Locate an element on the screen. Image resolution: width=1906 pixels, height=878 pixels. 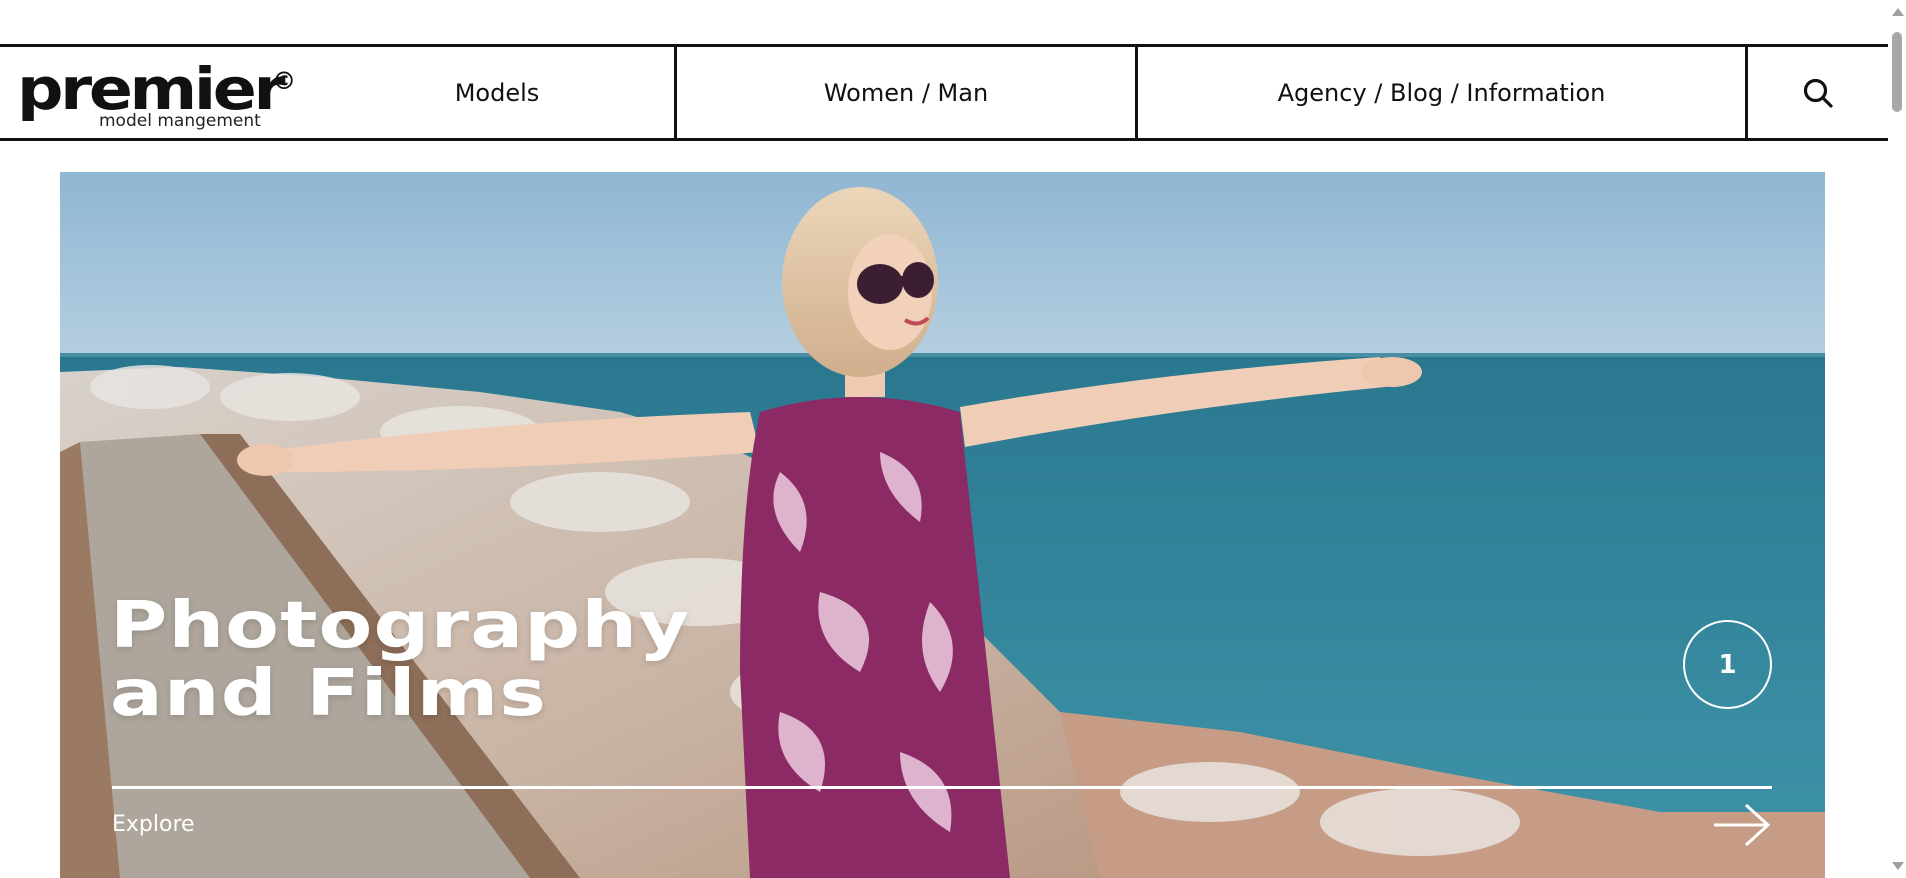
copyright-mark: © is located at coordinates (284, 81).